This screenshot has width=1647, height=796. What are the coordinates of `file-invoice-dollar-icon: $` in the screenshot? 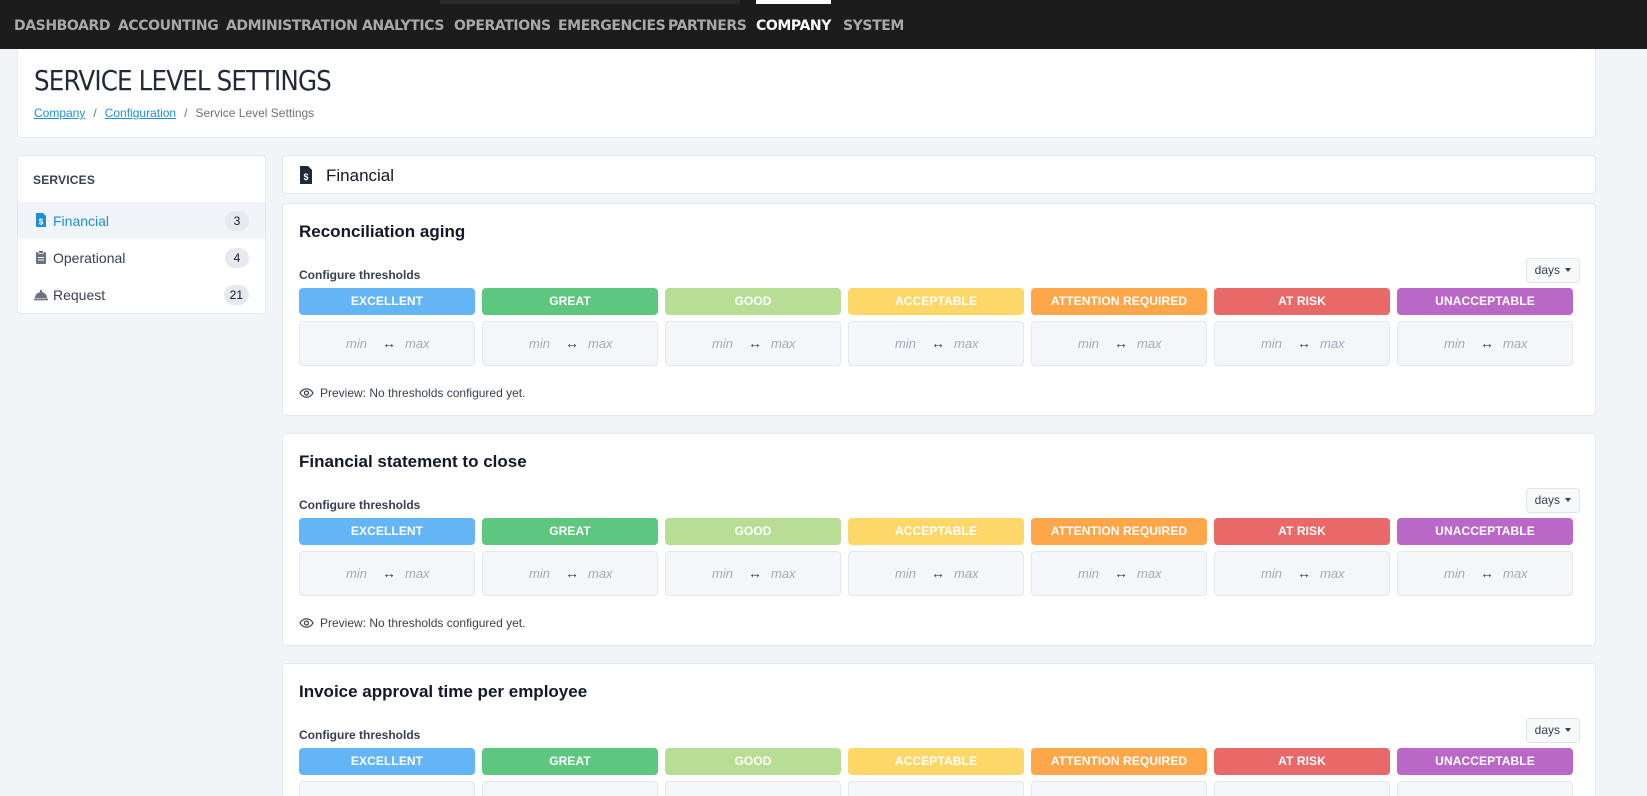 It's located at (41, 220).